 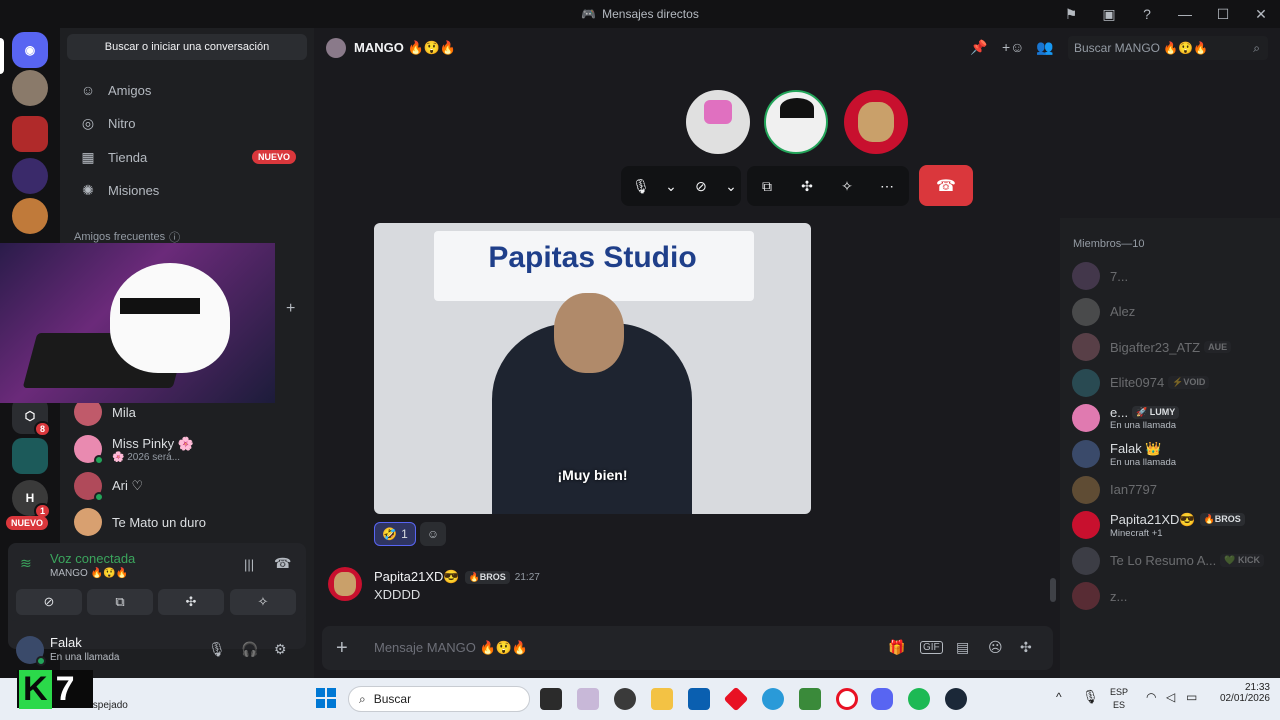 What do you see at coordinates (882, 699) in the screenshot?
I see `discord-icon` at bounding box center [882, 699].